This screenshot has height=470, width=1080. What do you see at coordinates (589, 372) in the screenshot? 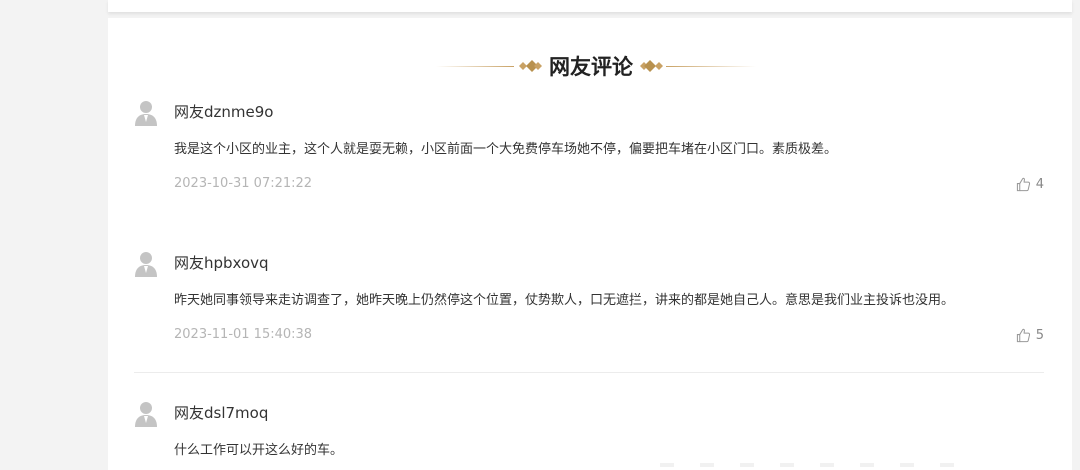
I see `comment-divider` at bounding box center [589, 372].